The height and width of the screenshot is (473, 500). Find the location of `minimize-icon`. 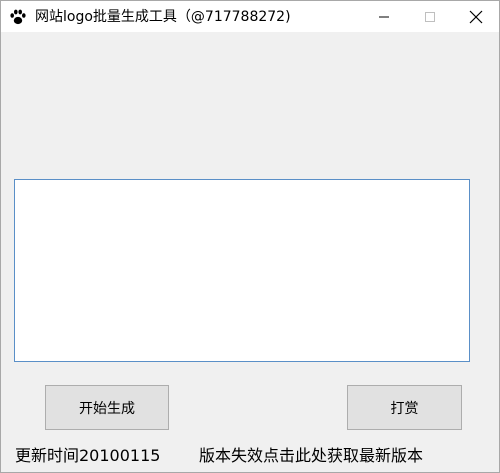

minimize-icon is located at coordinates (384, 16).